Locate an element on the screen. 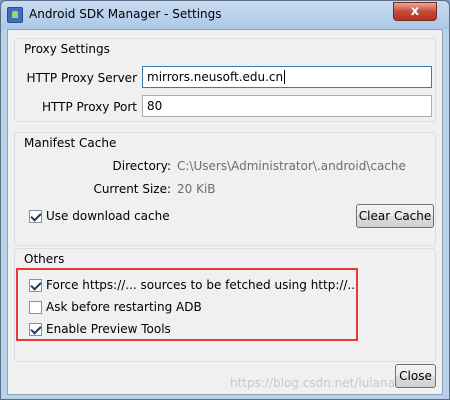 The height and width of the screenshot is (400, 450). close-icon: x is located at coordinates (415, 11).